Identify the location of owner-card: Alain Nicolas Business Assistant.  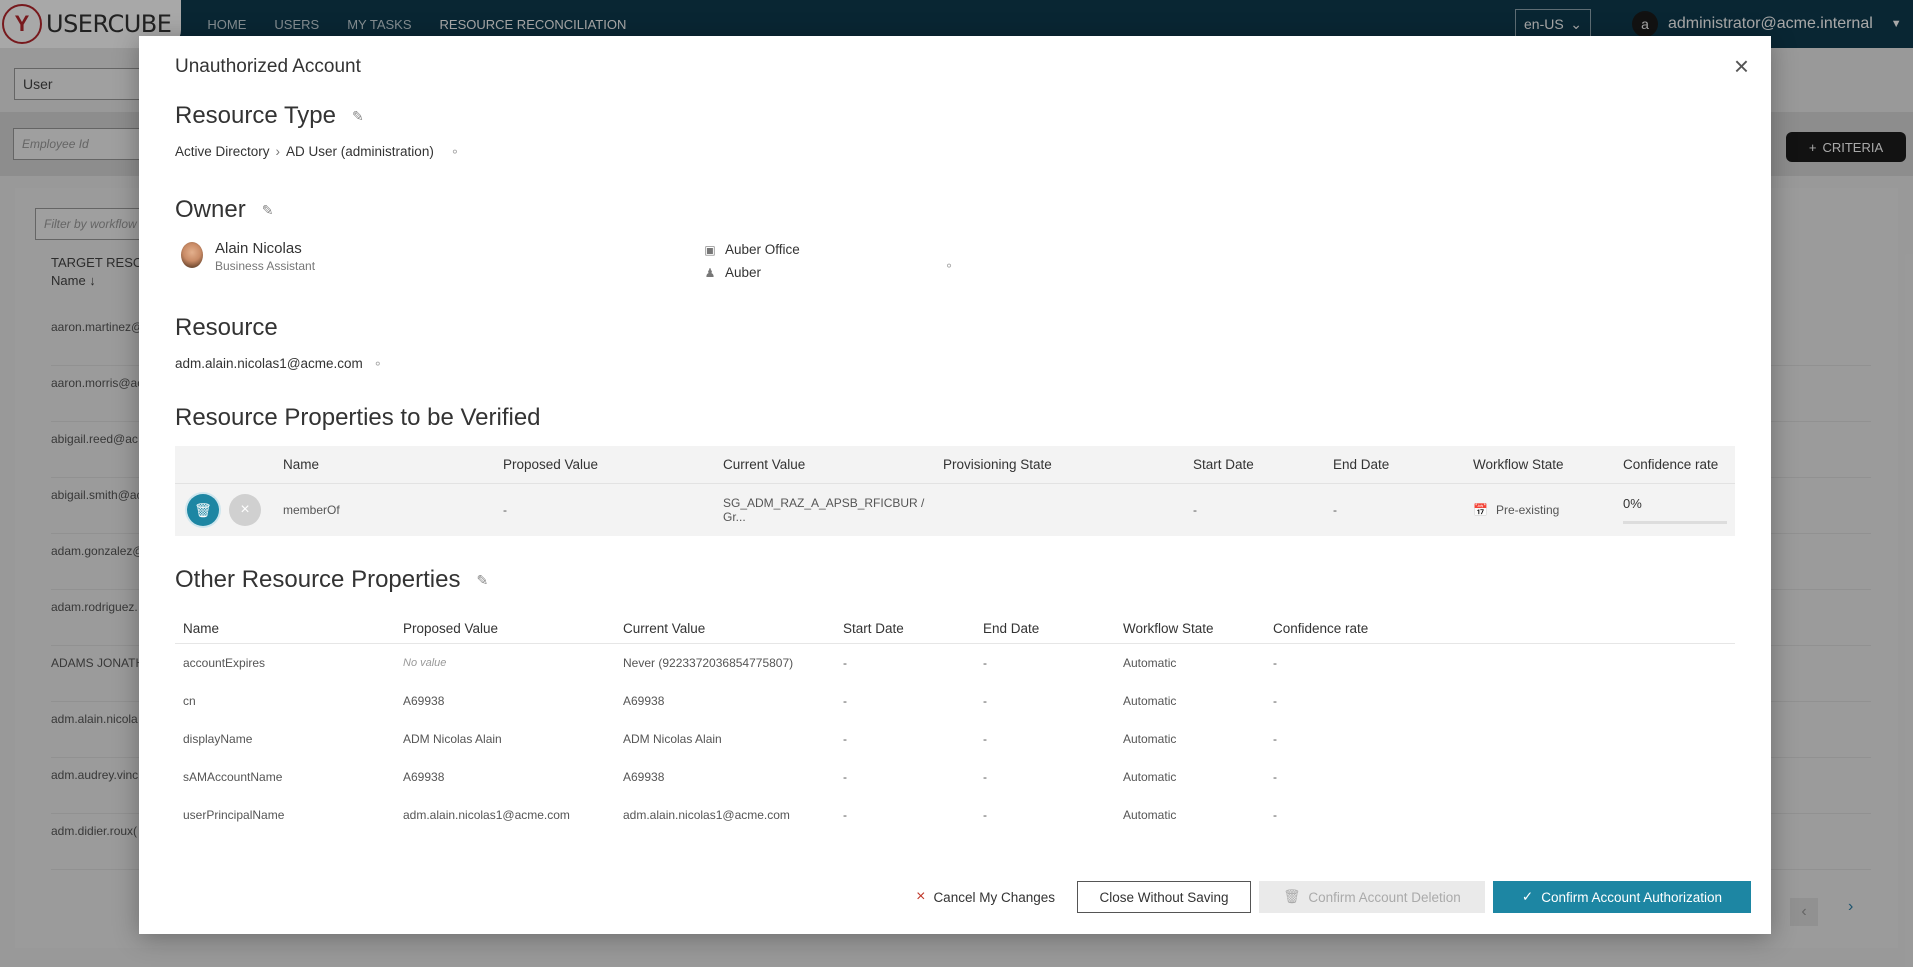
(248, 256).